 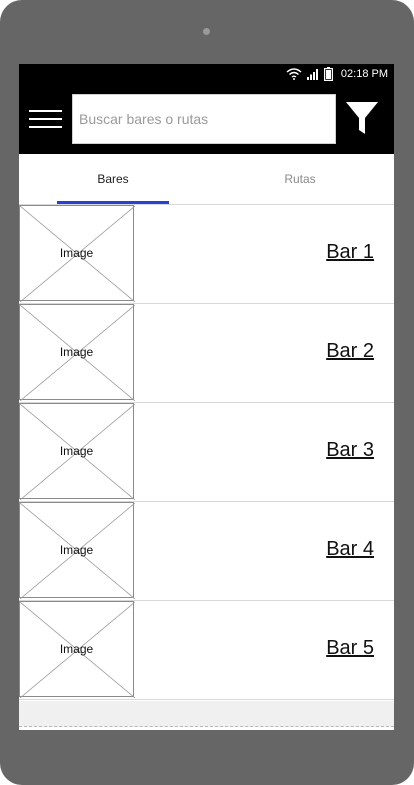 I want to click on hamburger-menu-icon, so click(x=45, y=119).